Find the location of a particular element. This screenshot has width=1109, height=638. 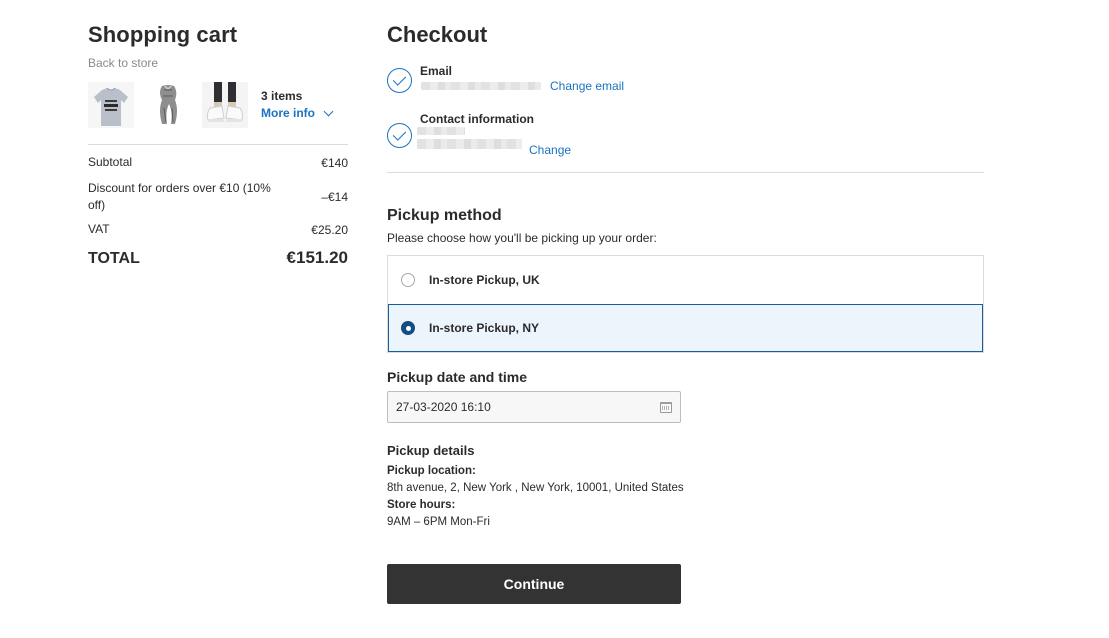

pickup-location-label: Pickup location: is located at coordinates (431, 471).